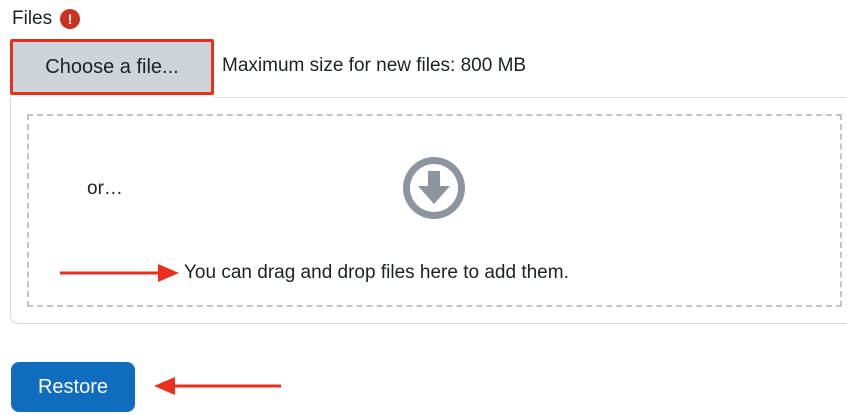 The image size is (847, 415). I want to click on max-size-text: Maximum size for new files: 800 MB, so click(374, 65).